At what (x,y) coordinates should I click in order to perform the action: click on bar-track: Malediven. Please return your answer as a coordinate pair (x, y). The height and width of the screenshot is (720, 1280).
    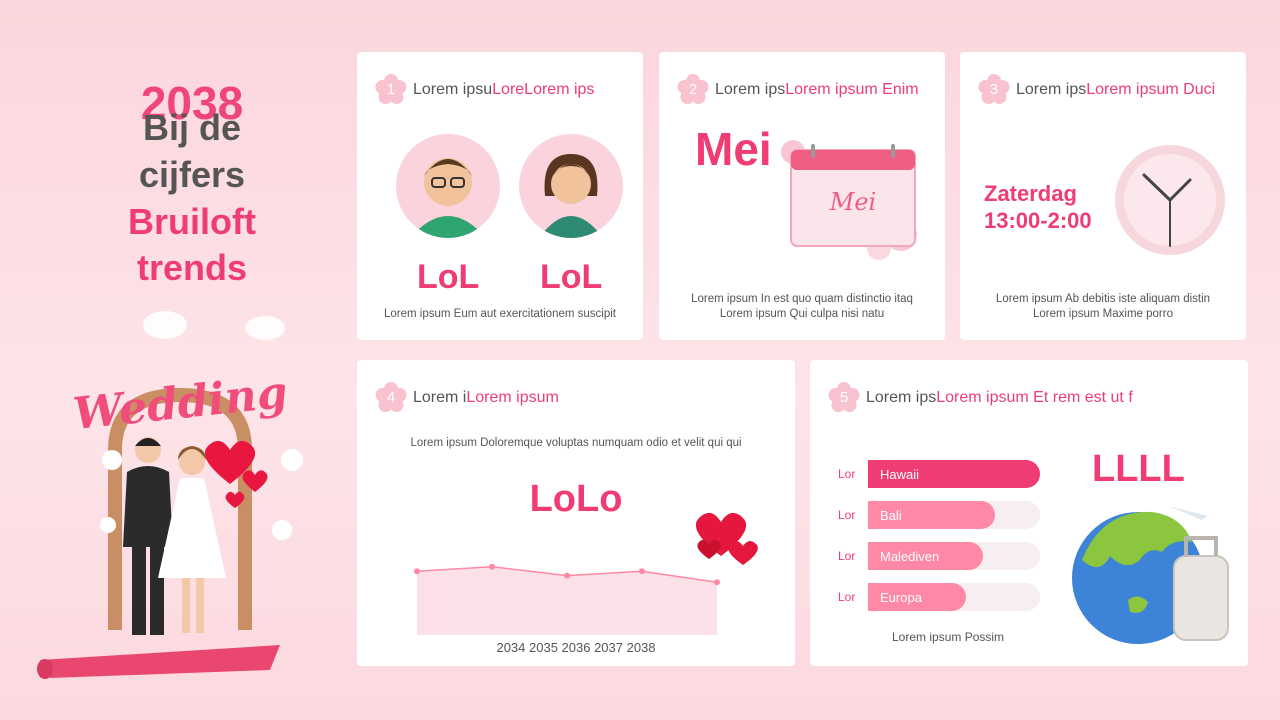
    Looking at the image, I should click on (954, 556).